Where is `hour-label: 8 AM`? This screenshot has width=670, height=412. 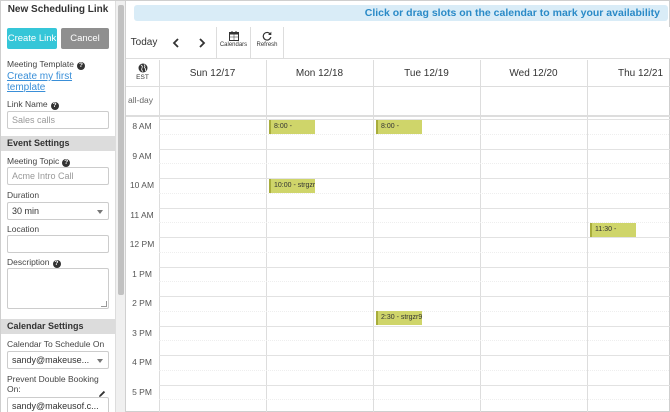 hour-label: 8 AM is located at coordinates (142, 126).